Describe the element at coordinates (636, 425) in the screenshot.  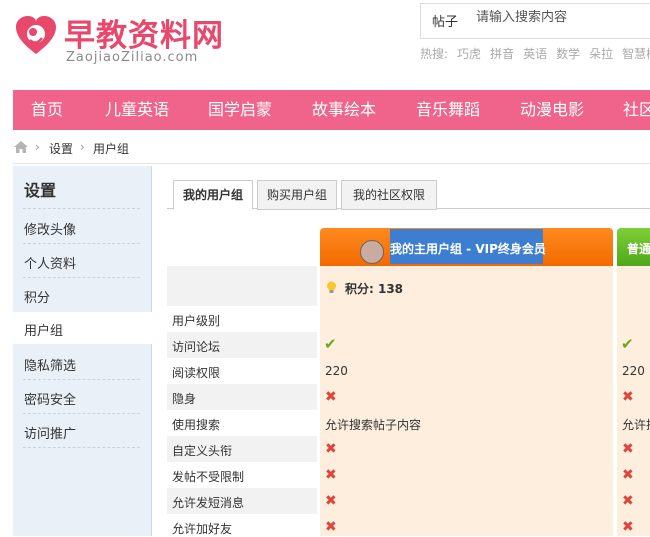
I see `search-permission-value: 允许搜` at that location.